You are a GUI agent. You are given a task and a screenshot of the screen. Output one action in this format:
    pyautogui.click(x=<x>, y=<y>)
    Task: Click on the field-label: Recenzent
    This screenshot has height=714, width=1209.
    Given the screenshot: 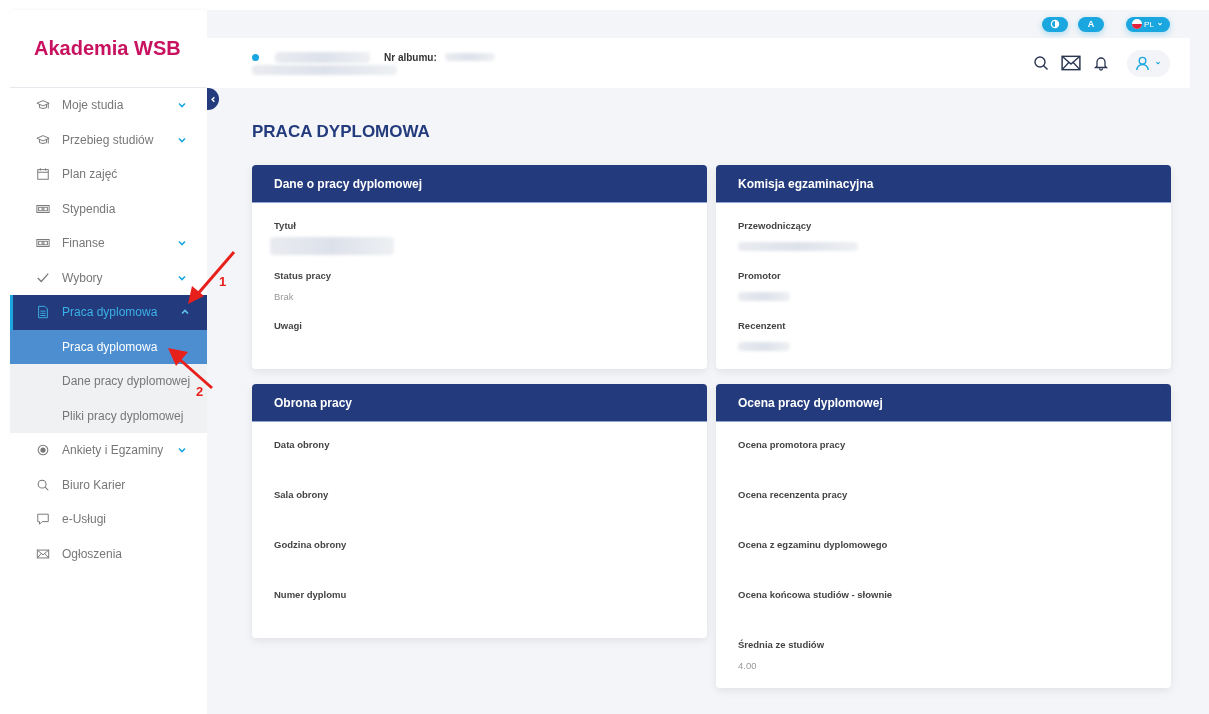 What is the action you would take?
    pyautogui.click(x=762, y=326)
    